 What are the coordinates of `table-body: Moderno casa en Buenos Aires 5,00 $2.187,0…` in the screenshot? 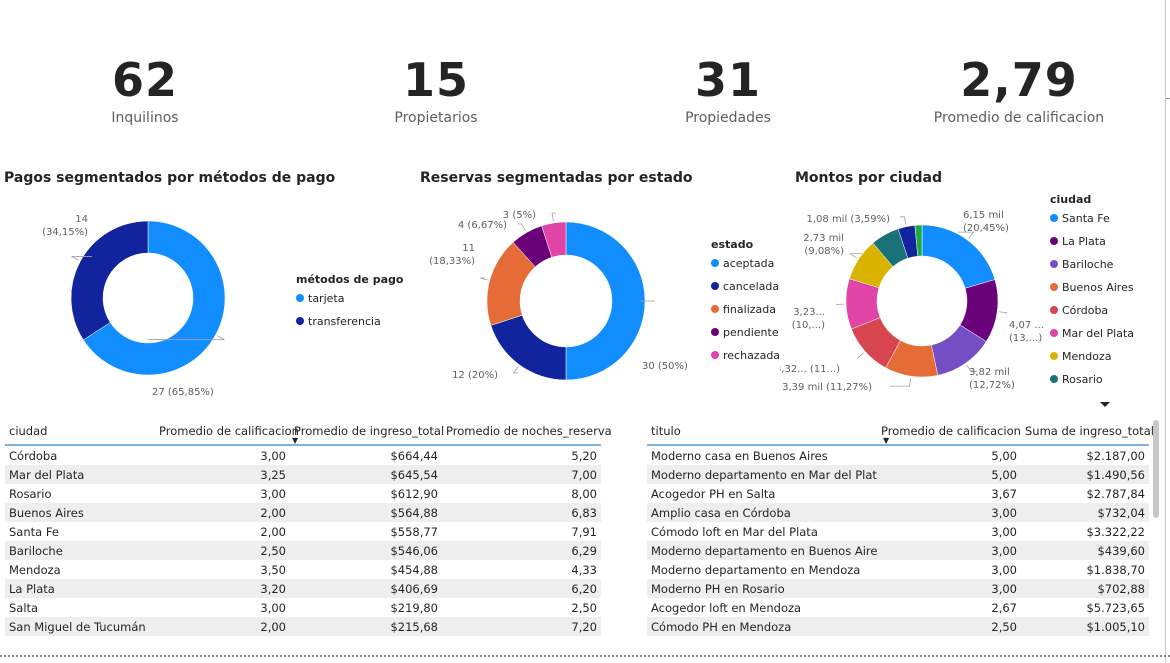 It's located at (898, 540).